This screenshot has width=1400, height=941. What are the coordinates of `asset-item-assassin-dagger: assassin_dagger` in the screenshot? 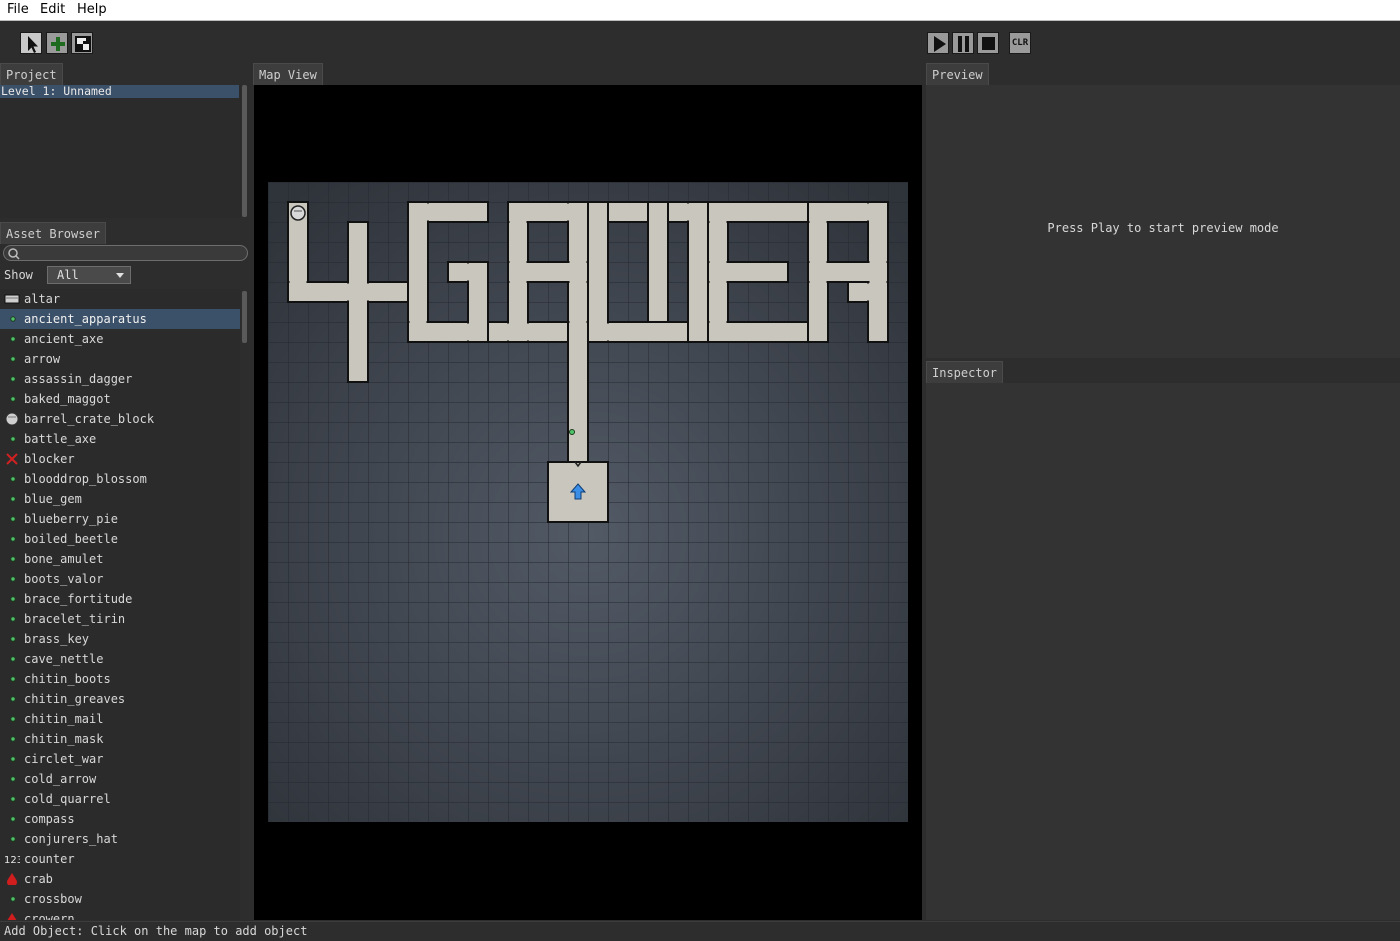 It's located at (120, 379).